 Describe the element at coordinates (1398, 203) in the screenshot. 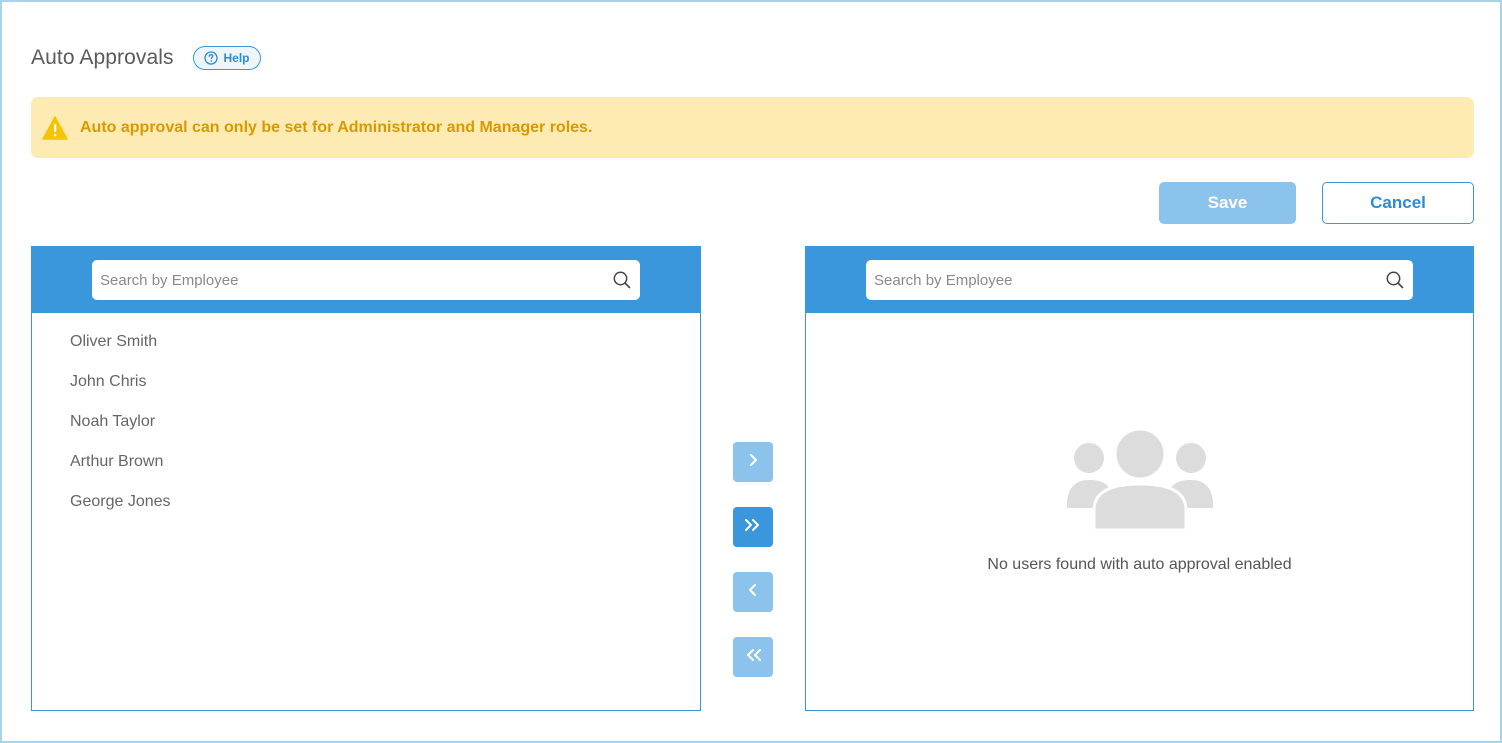

I see `cancel-button: Cancel` at that location.